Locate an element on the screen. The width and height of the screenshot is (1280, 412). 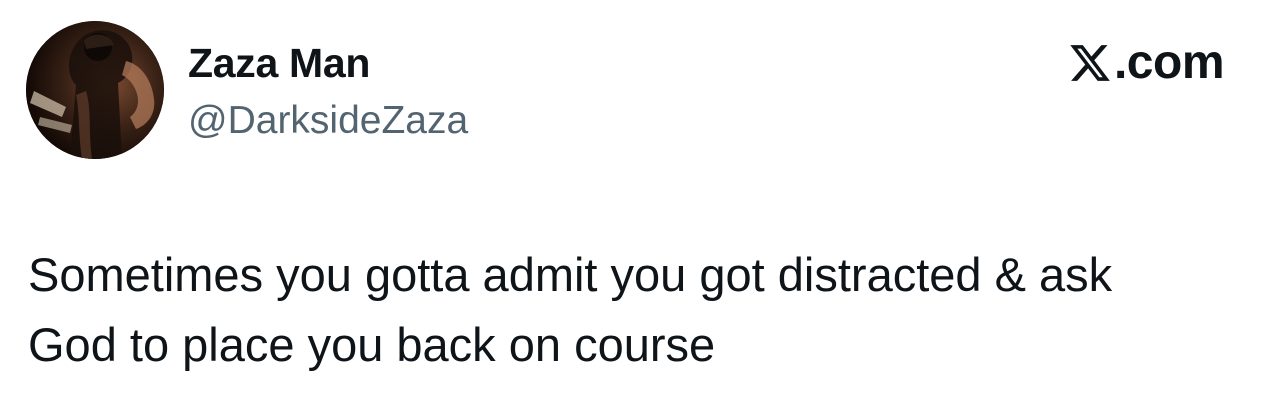
x-logo-icon is located at coordinates (1090, 63).